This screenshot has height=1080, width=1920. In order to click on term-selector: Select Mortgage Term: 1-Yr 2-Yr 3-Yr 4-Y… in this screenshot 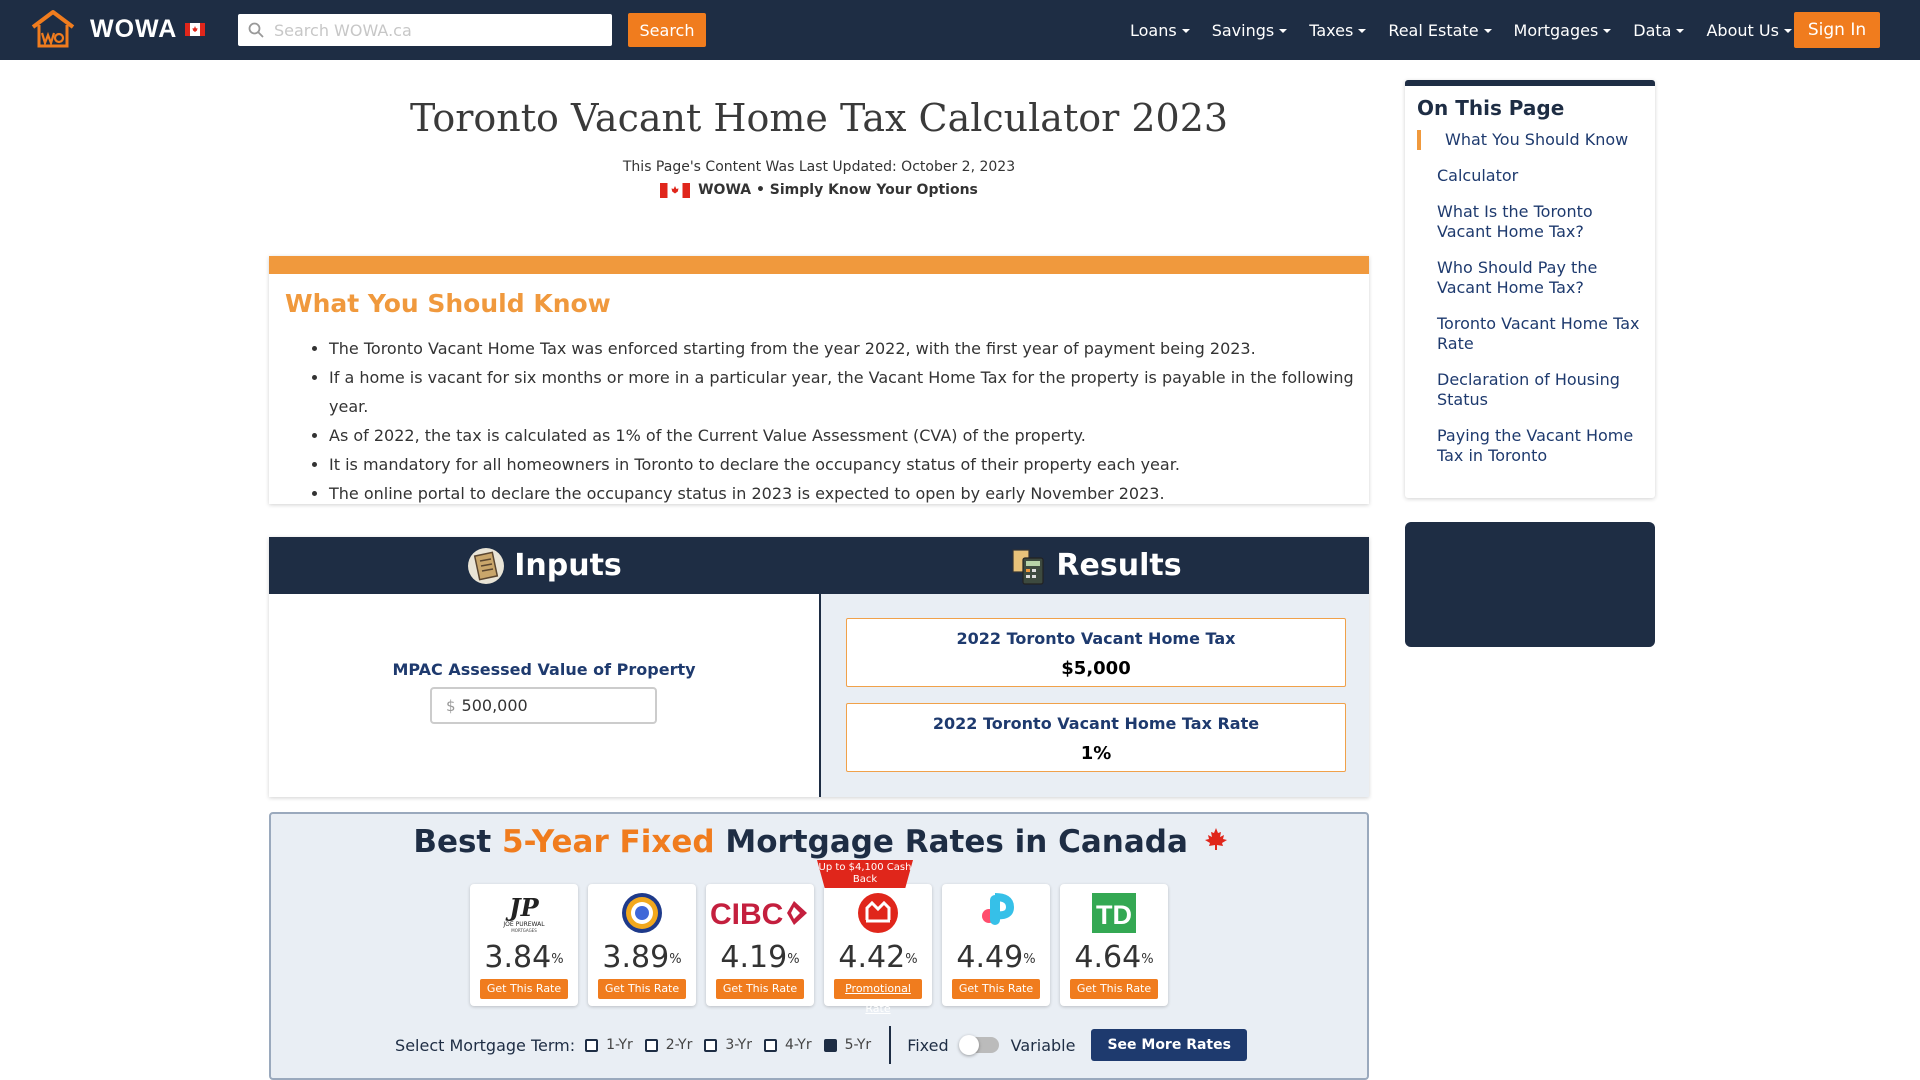, I will do `click(821, 1045)`.